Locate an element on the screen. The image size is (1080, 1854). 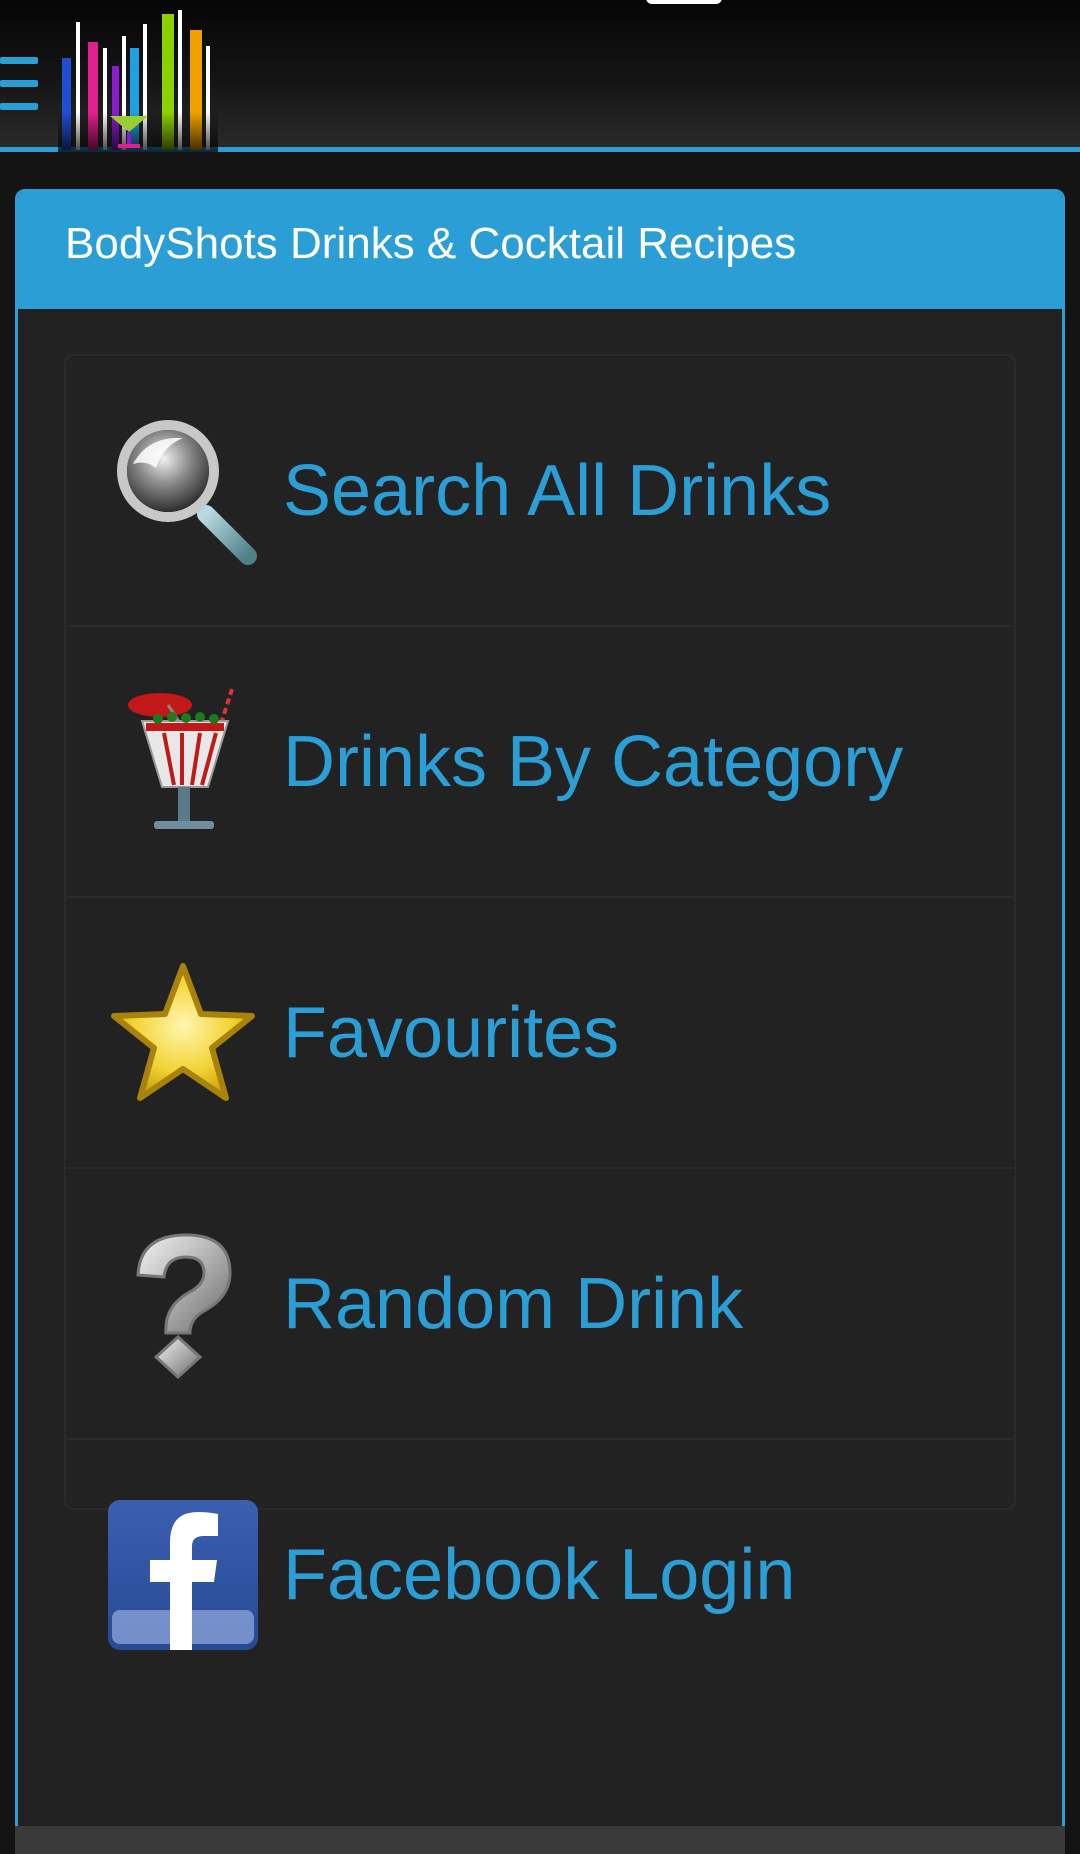
status-indicator is located at coordinates (684, 2).